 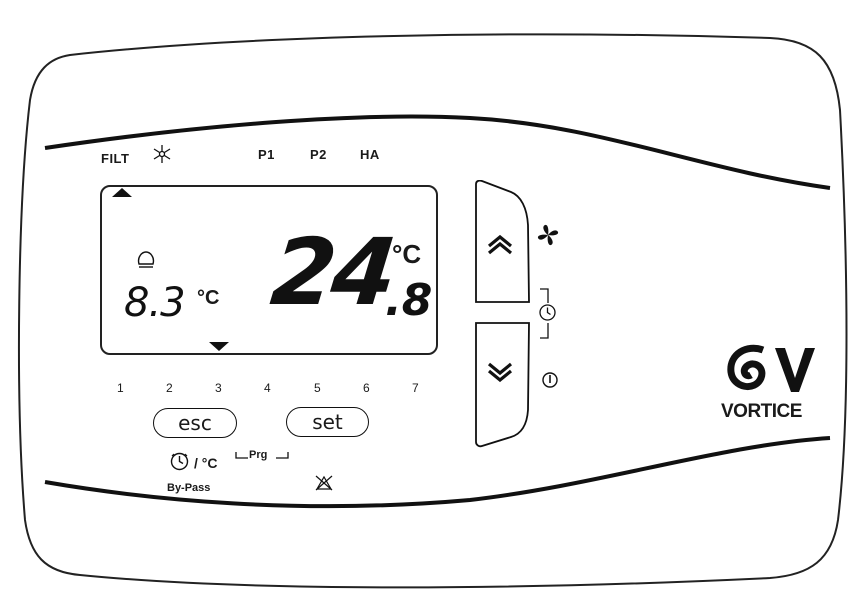 What do you see at coordinates (771, 372) in the screenshot?
I see `vortice-logo-icon` at bounding box center [771, 372].